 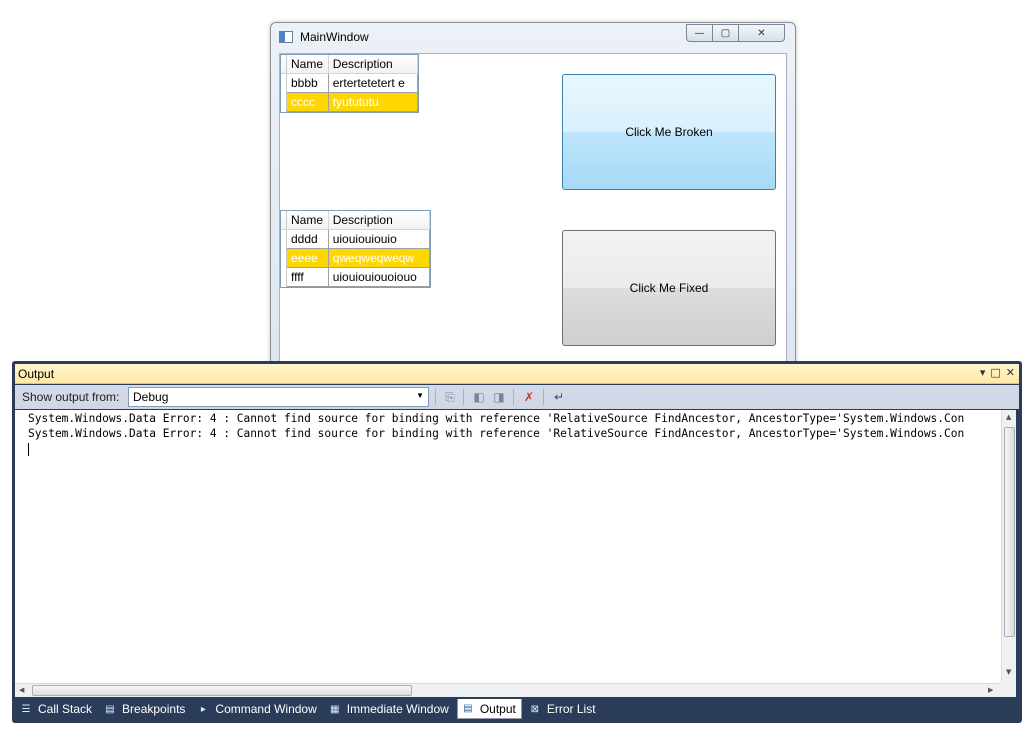 I want to click on table-row: bbbb ertertetetert e, so click(x=349, y=83).